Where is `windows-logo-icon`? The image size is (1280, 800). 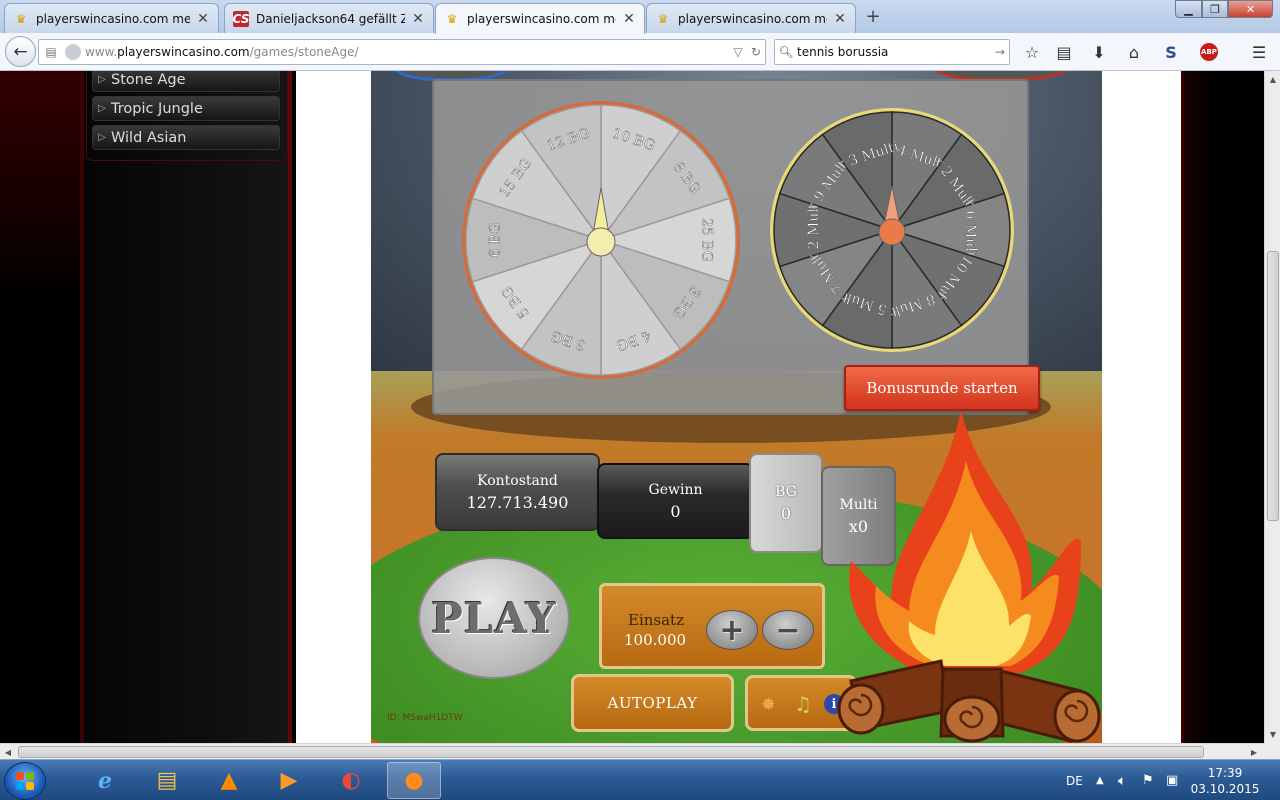
windows-logo-icon is located at coordinates (25, 781).